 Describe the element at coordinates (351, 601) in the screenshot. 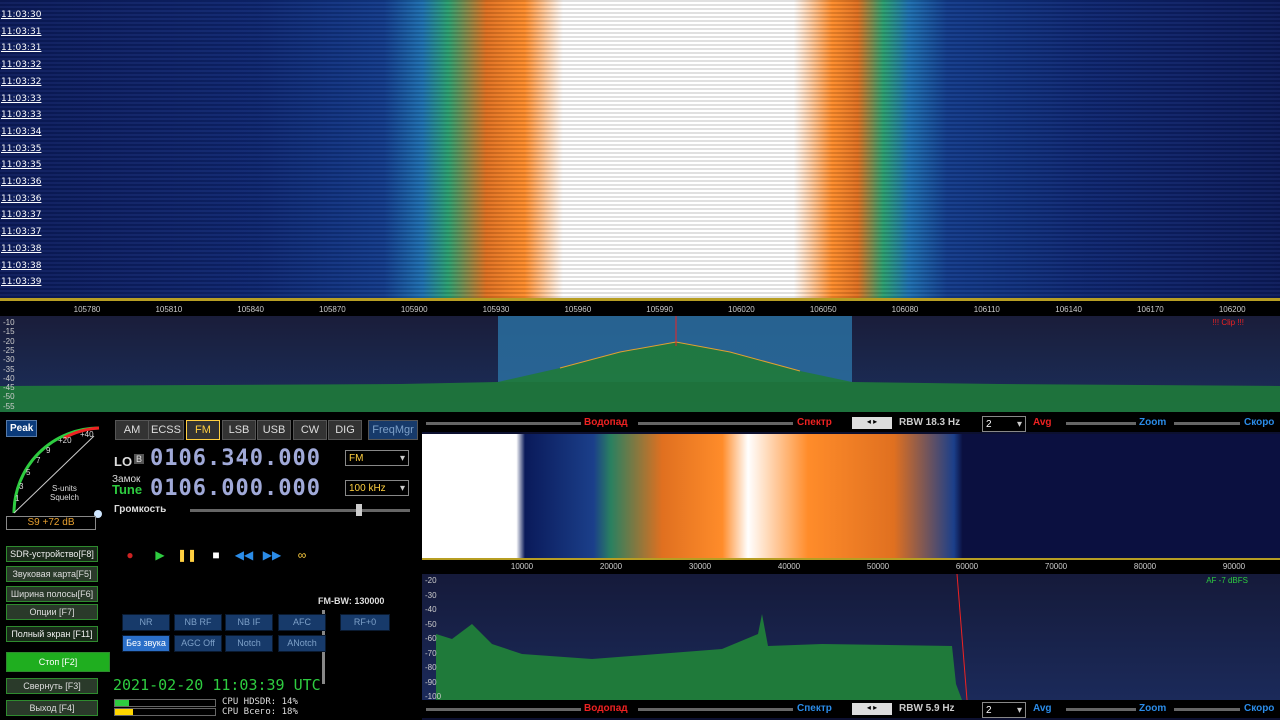

I see `fm-bandwidth-label: FM-BW: 130000` at that location.